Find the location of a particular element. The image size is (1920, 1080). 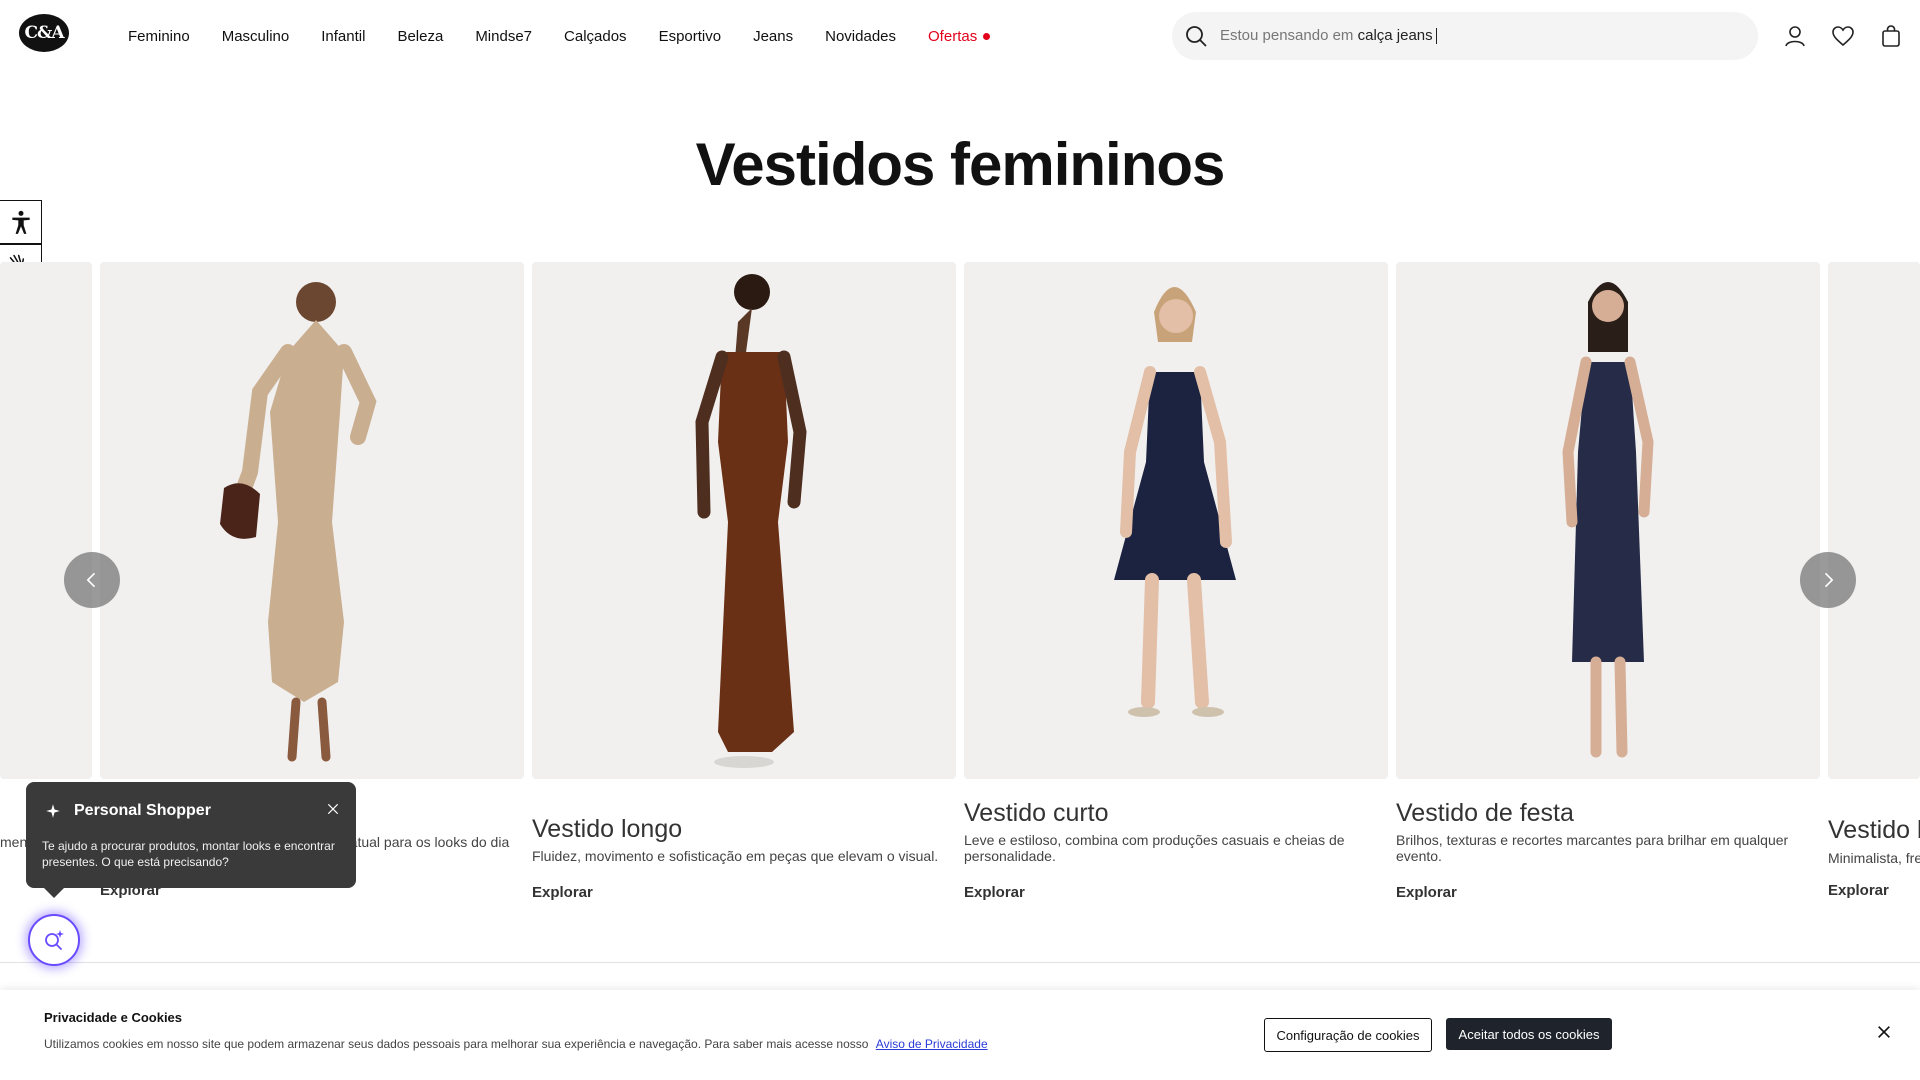

product-image-vestido-longo is located at coordinates (744, 520).